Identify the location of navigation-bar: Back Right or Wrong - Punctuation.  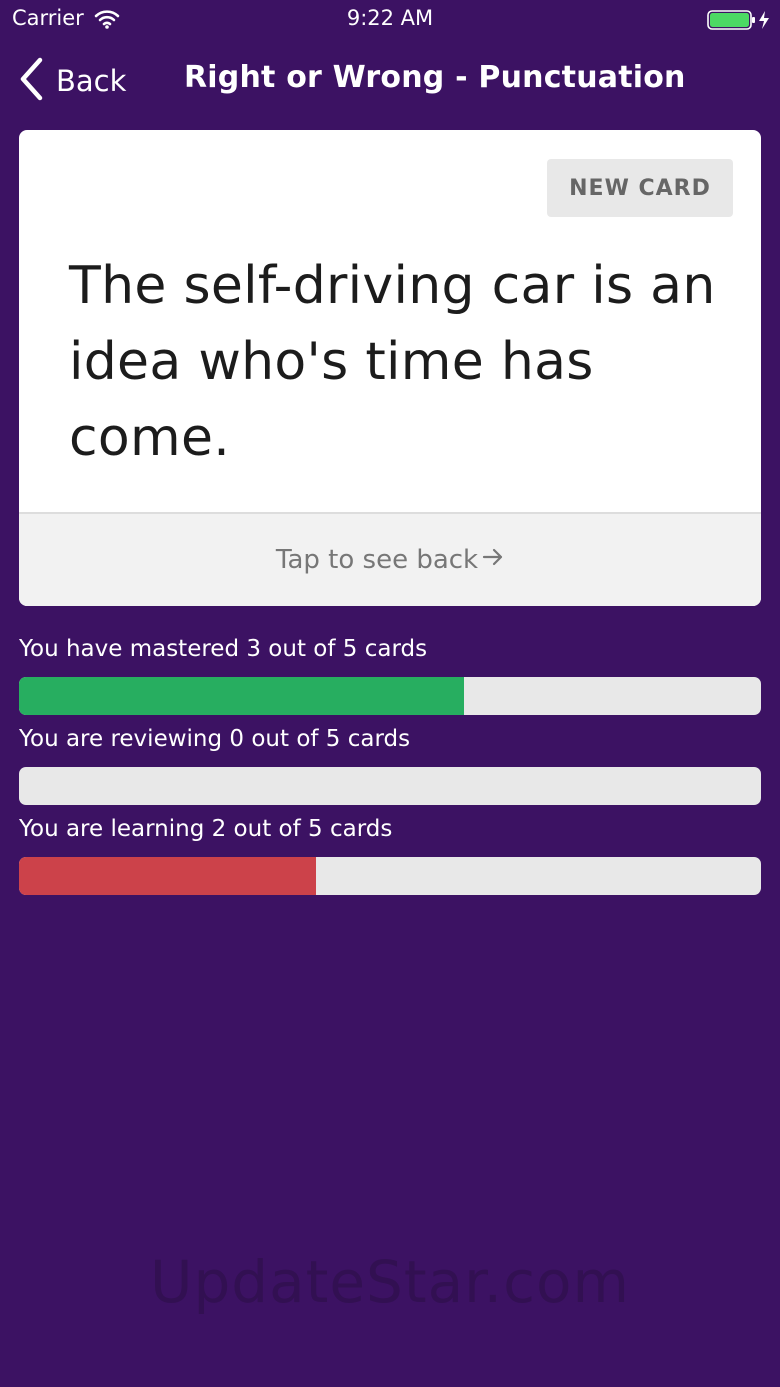
(390, 81).